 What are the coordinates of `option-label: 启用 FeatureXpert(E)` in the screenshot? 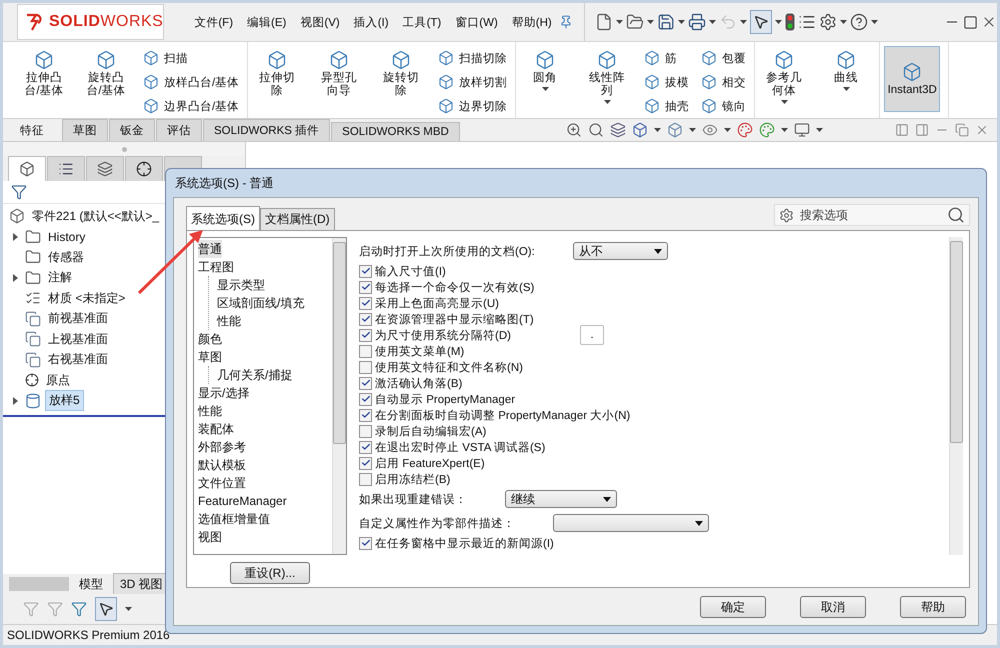 It's located at (430, 463).